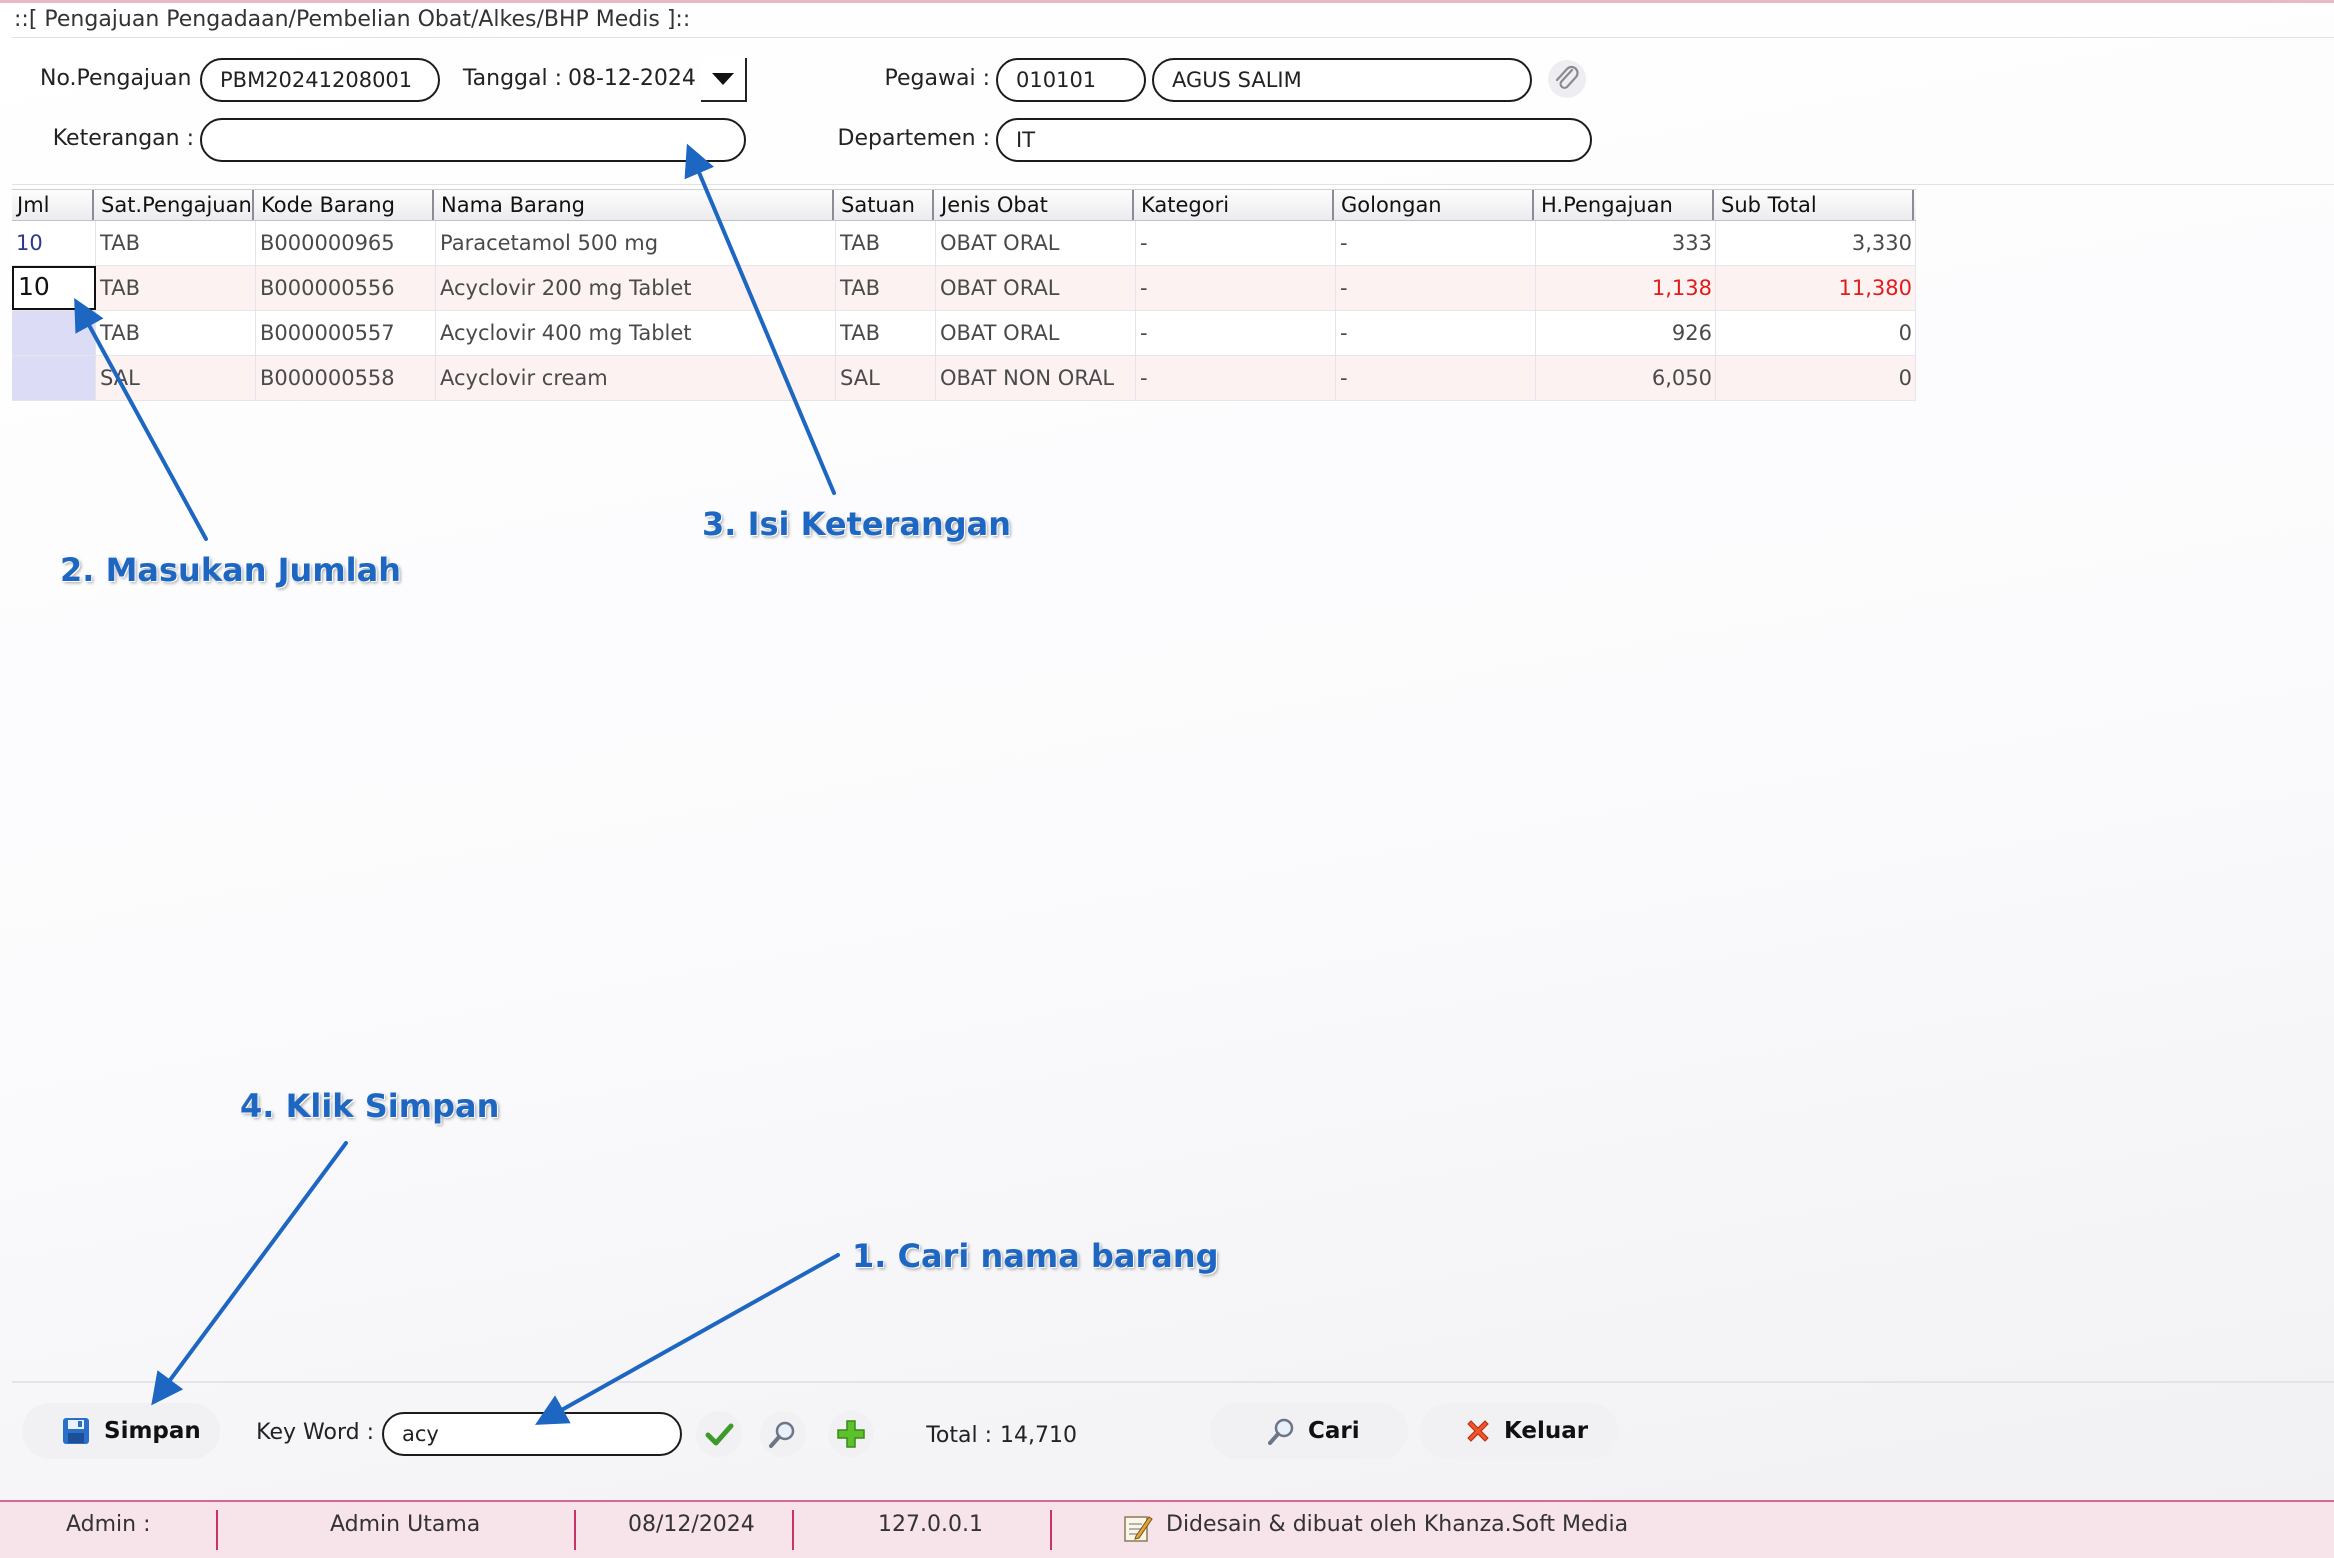 The height and width of the screenshot is (1558, 2334). Describe the element at coordinates (123, 138) in the screenshot. I see `keterangan-label: Keterangan :` at that location.